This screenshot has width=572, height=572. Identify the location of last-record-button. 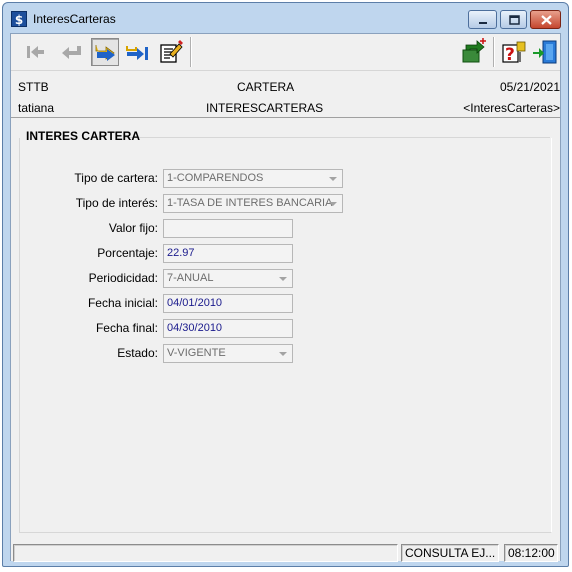
(138, 52).